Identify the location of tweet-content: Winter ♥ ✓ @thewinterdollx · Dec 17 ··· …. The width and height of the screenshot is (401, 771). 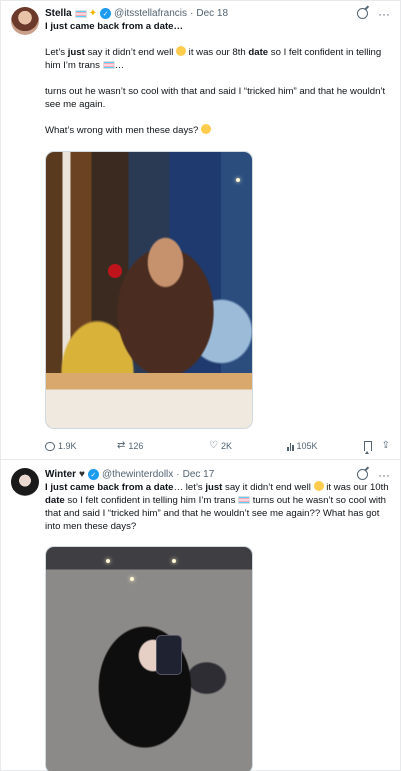
(217, 500).